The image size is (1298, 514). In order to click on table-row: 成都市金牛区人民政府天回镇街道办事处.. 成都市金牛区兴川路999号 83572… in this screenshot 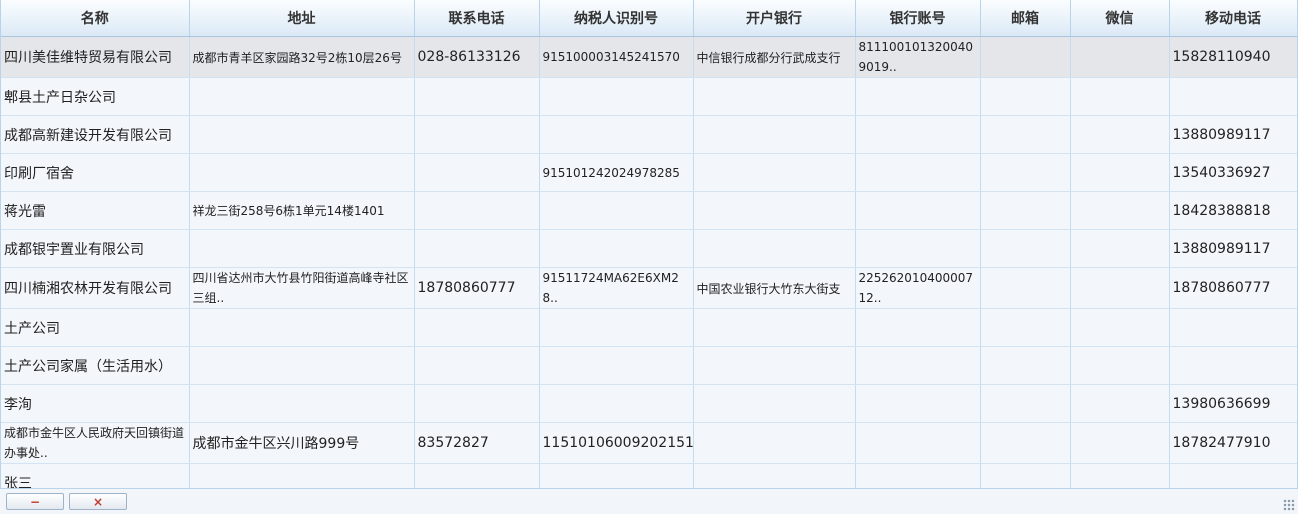, I will do `click(649, 443)`.